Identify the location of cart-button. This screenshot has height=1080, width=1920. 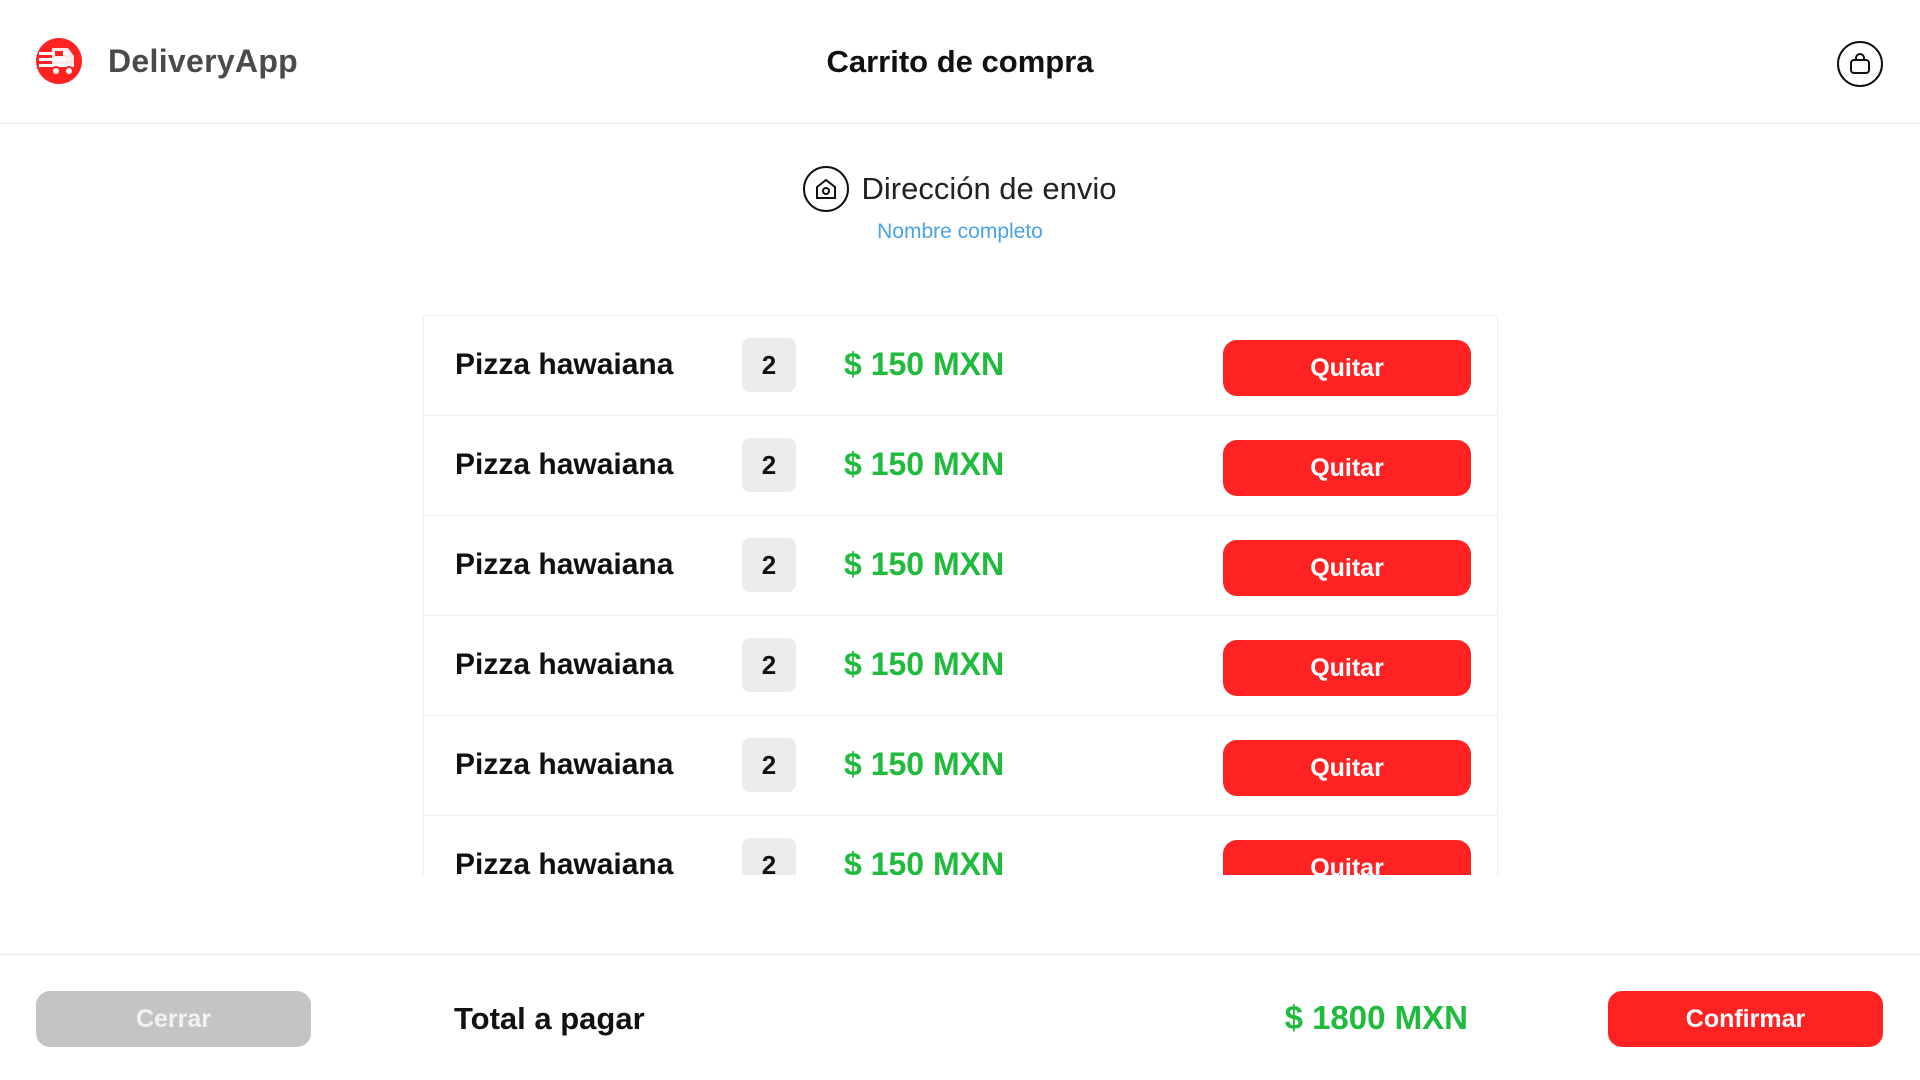
(1860, 64).